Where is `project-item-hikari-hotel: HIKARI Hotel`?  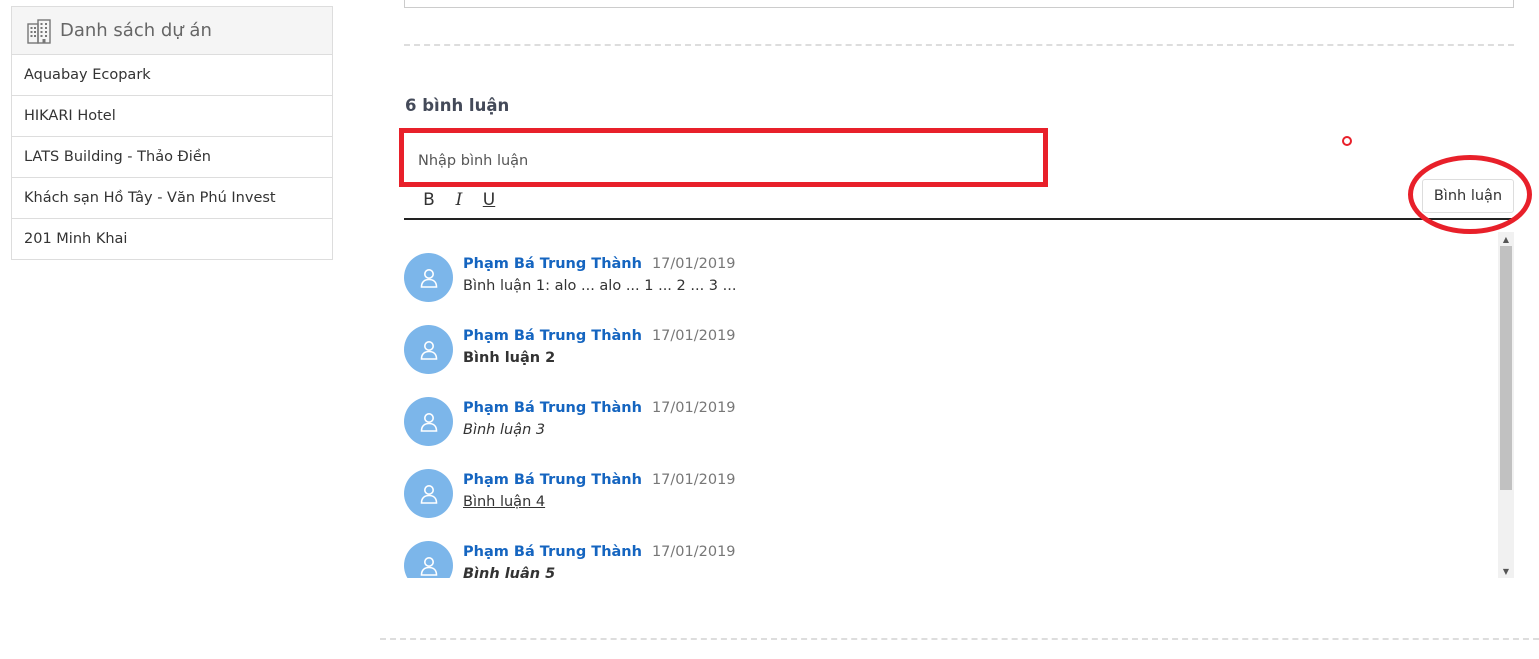
project-item-hikari-hotel: HIKARI Hotel is located at coordinates (172, 116).